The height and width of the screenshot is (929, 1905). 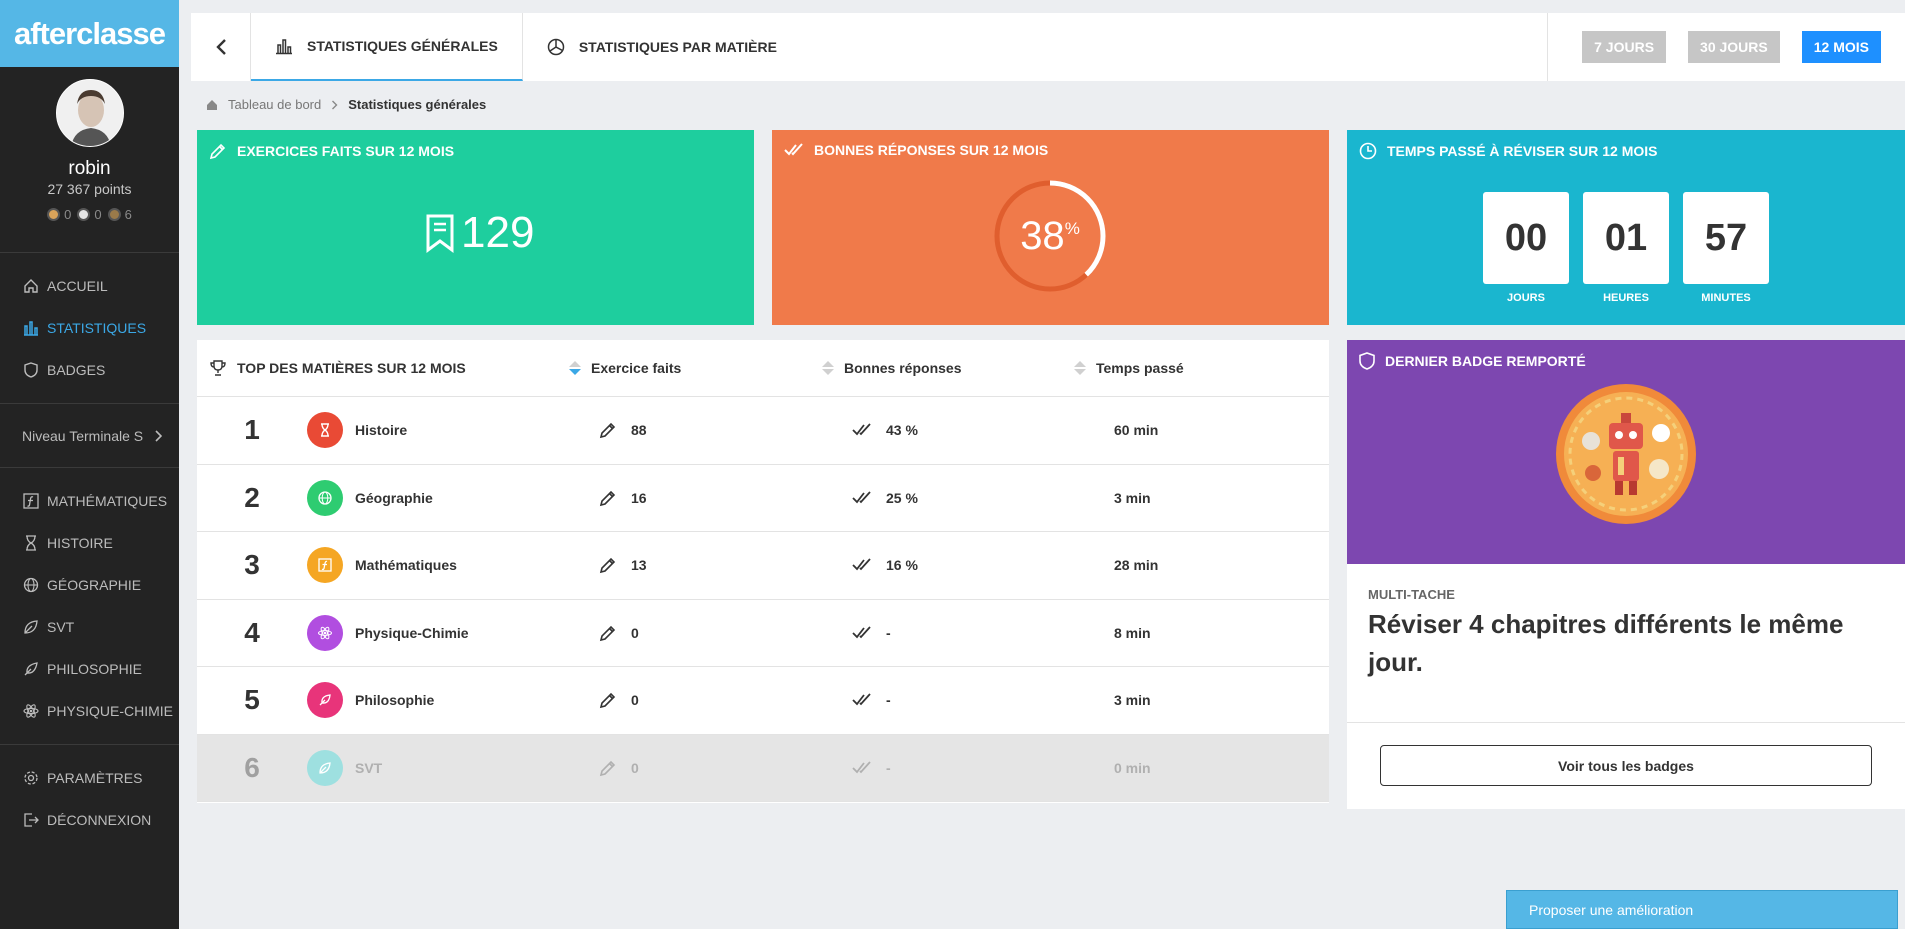 I want to click on exercises-card-header: Exercices faits sur 12 mois, so click(x=331, y=151).